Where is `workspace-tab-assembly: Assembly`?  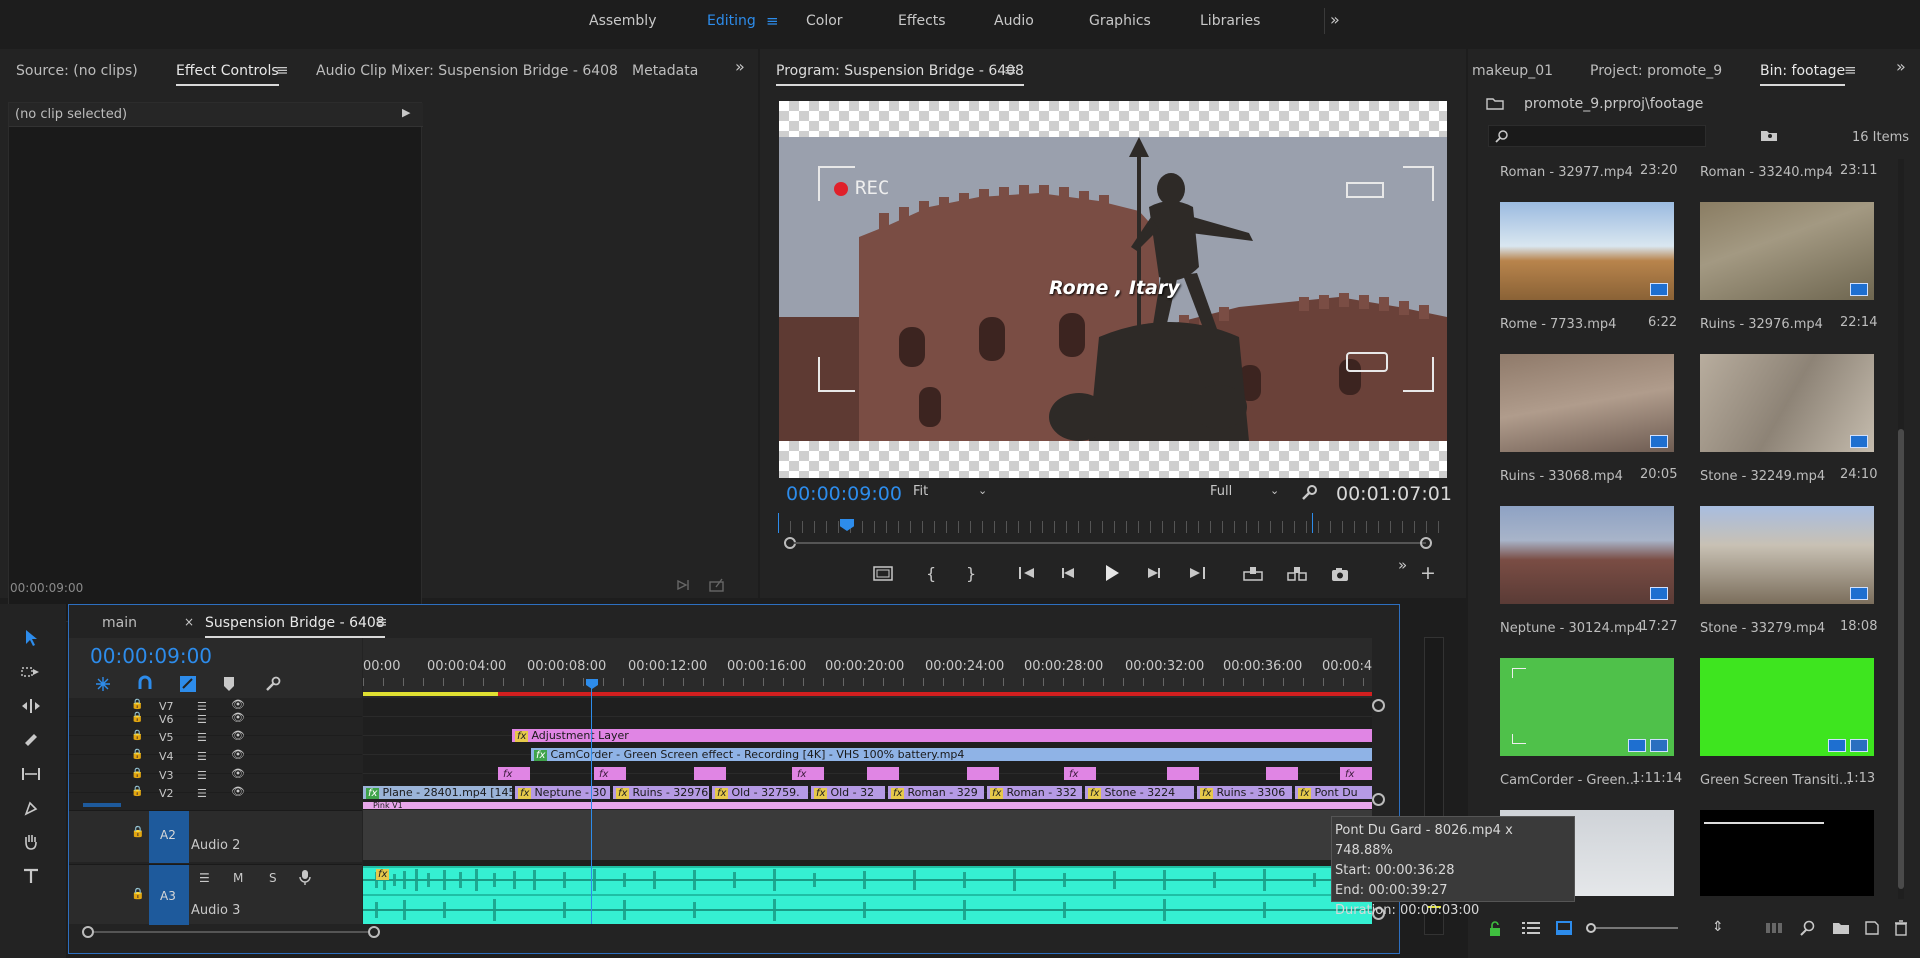
workspace-tab-assembly: Assembly is located at coordinates (622, 21).